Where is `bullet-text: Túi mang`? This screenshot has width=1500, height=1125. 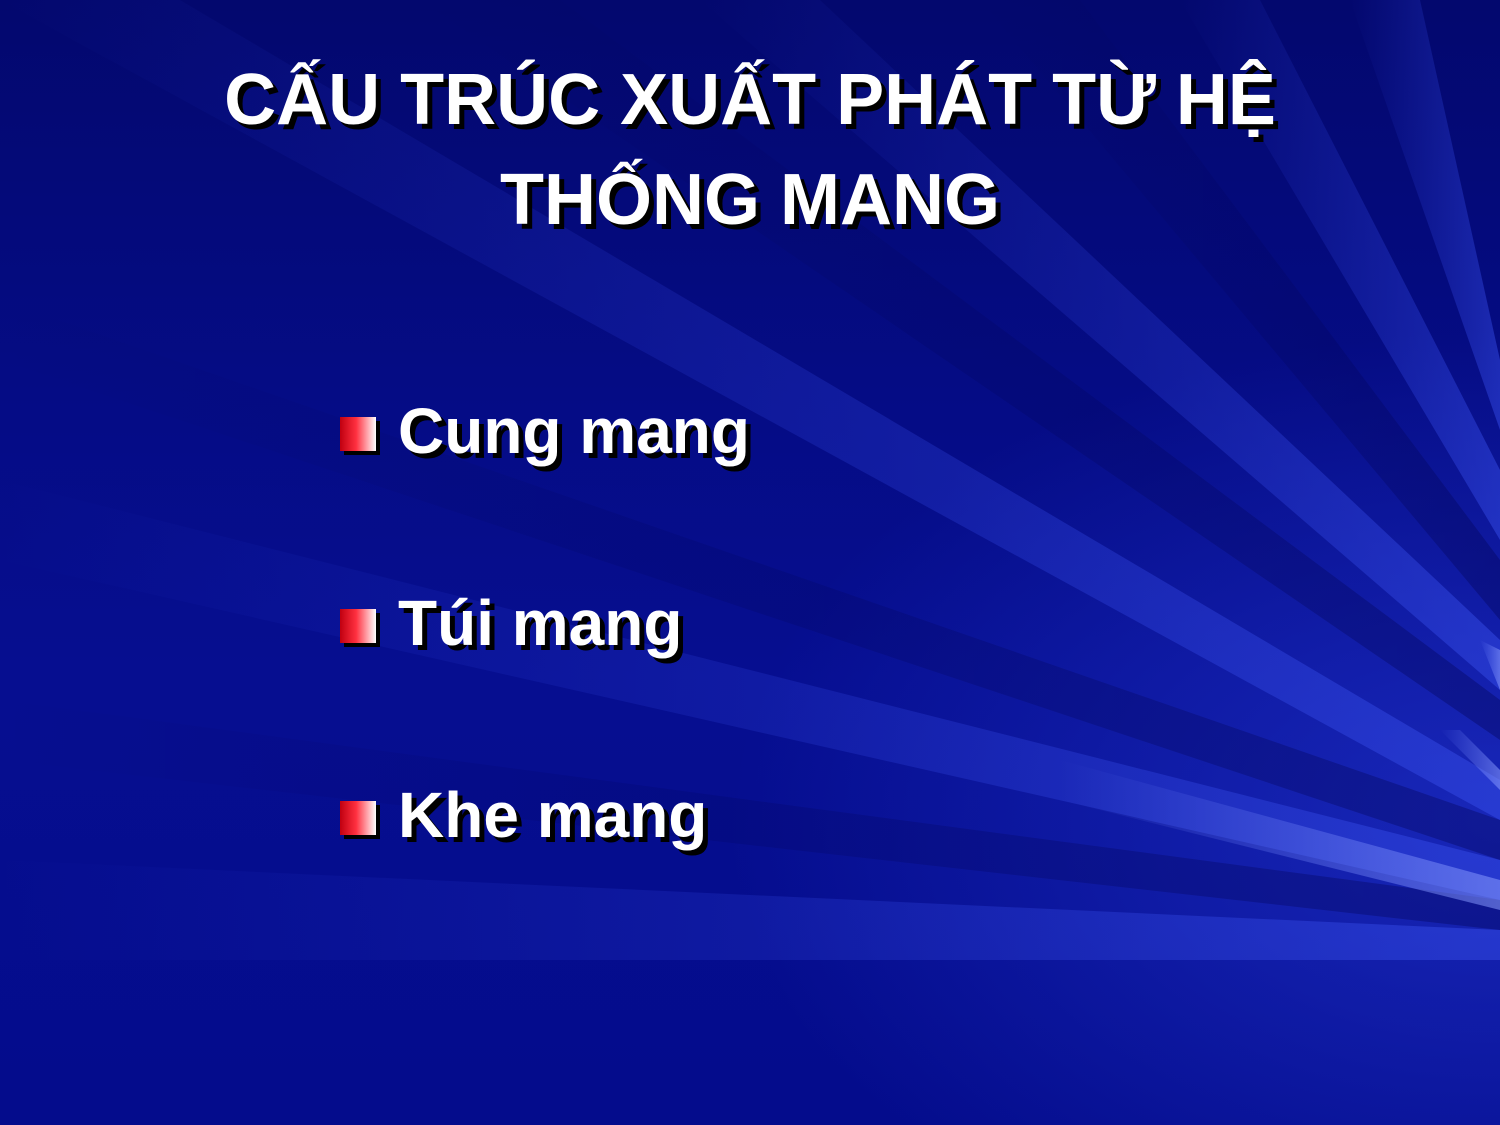
bullet-text: Túi mang is located at coordinates (540, 623).